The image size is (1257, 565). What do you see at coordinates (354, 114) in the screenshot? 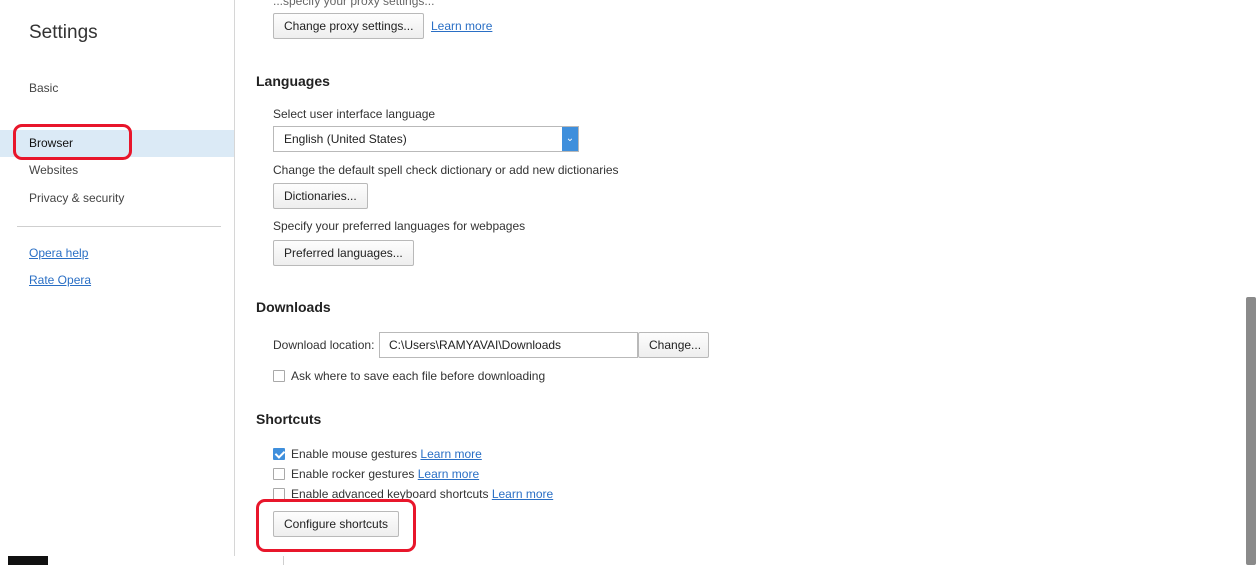
I see `ui-language-label: Select user interface language` at bounding box center [354, 114].